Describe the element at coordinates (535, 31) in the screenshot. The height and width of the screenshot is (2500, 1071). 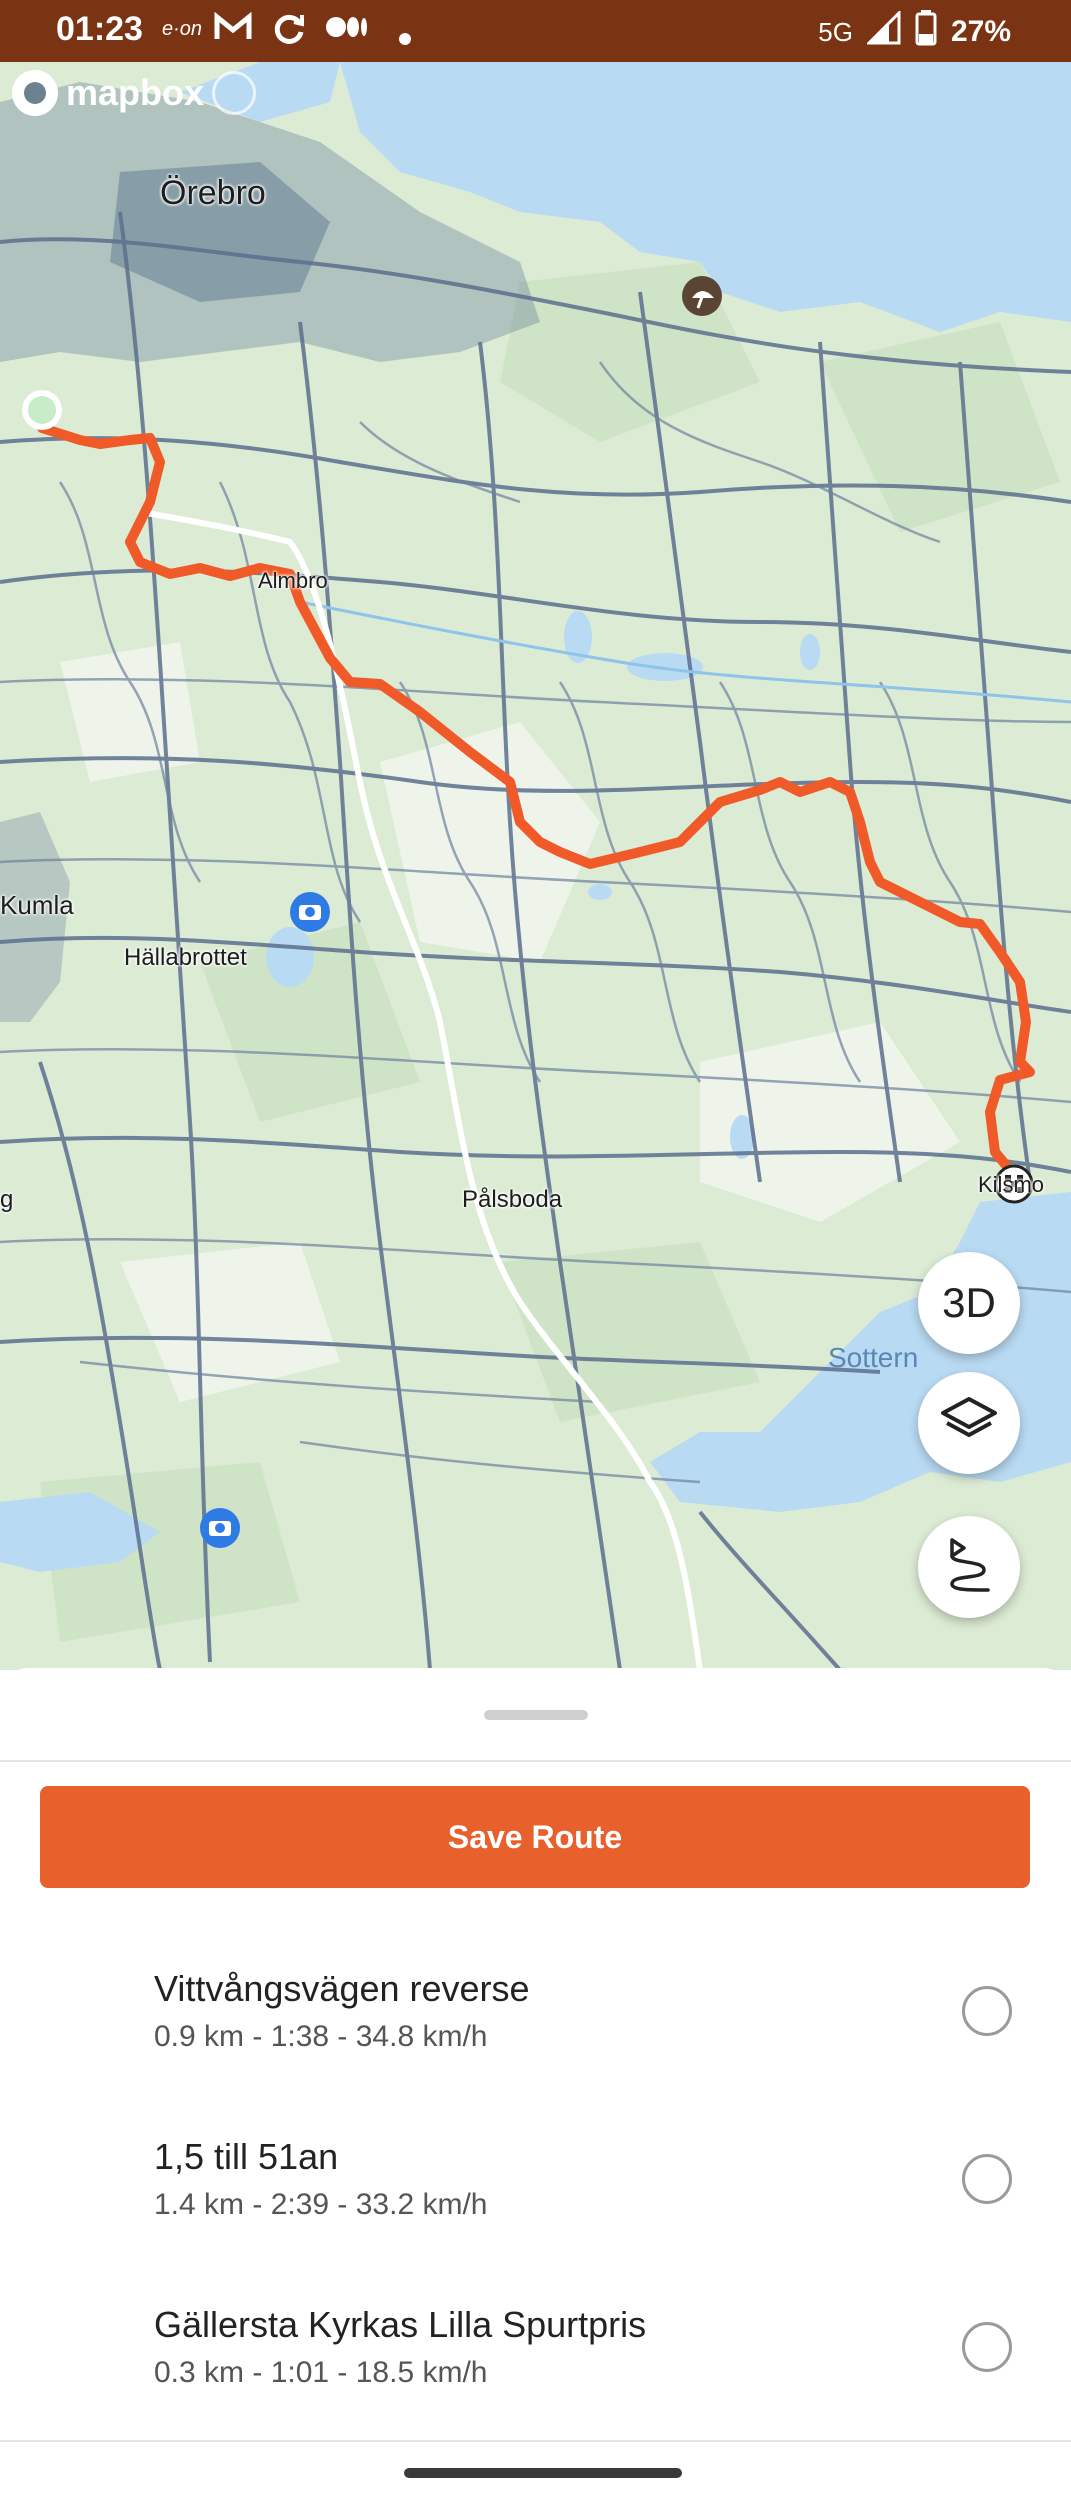
I see `status-bar: 01:23 e·on 5G 27%` at that location.